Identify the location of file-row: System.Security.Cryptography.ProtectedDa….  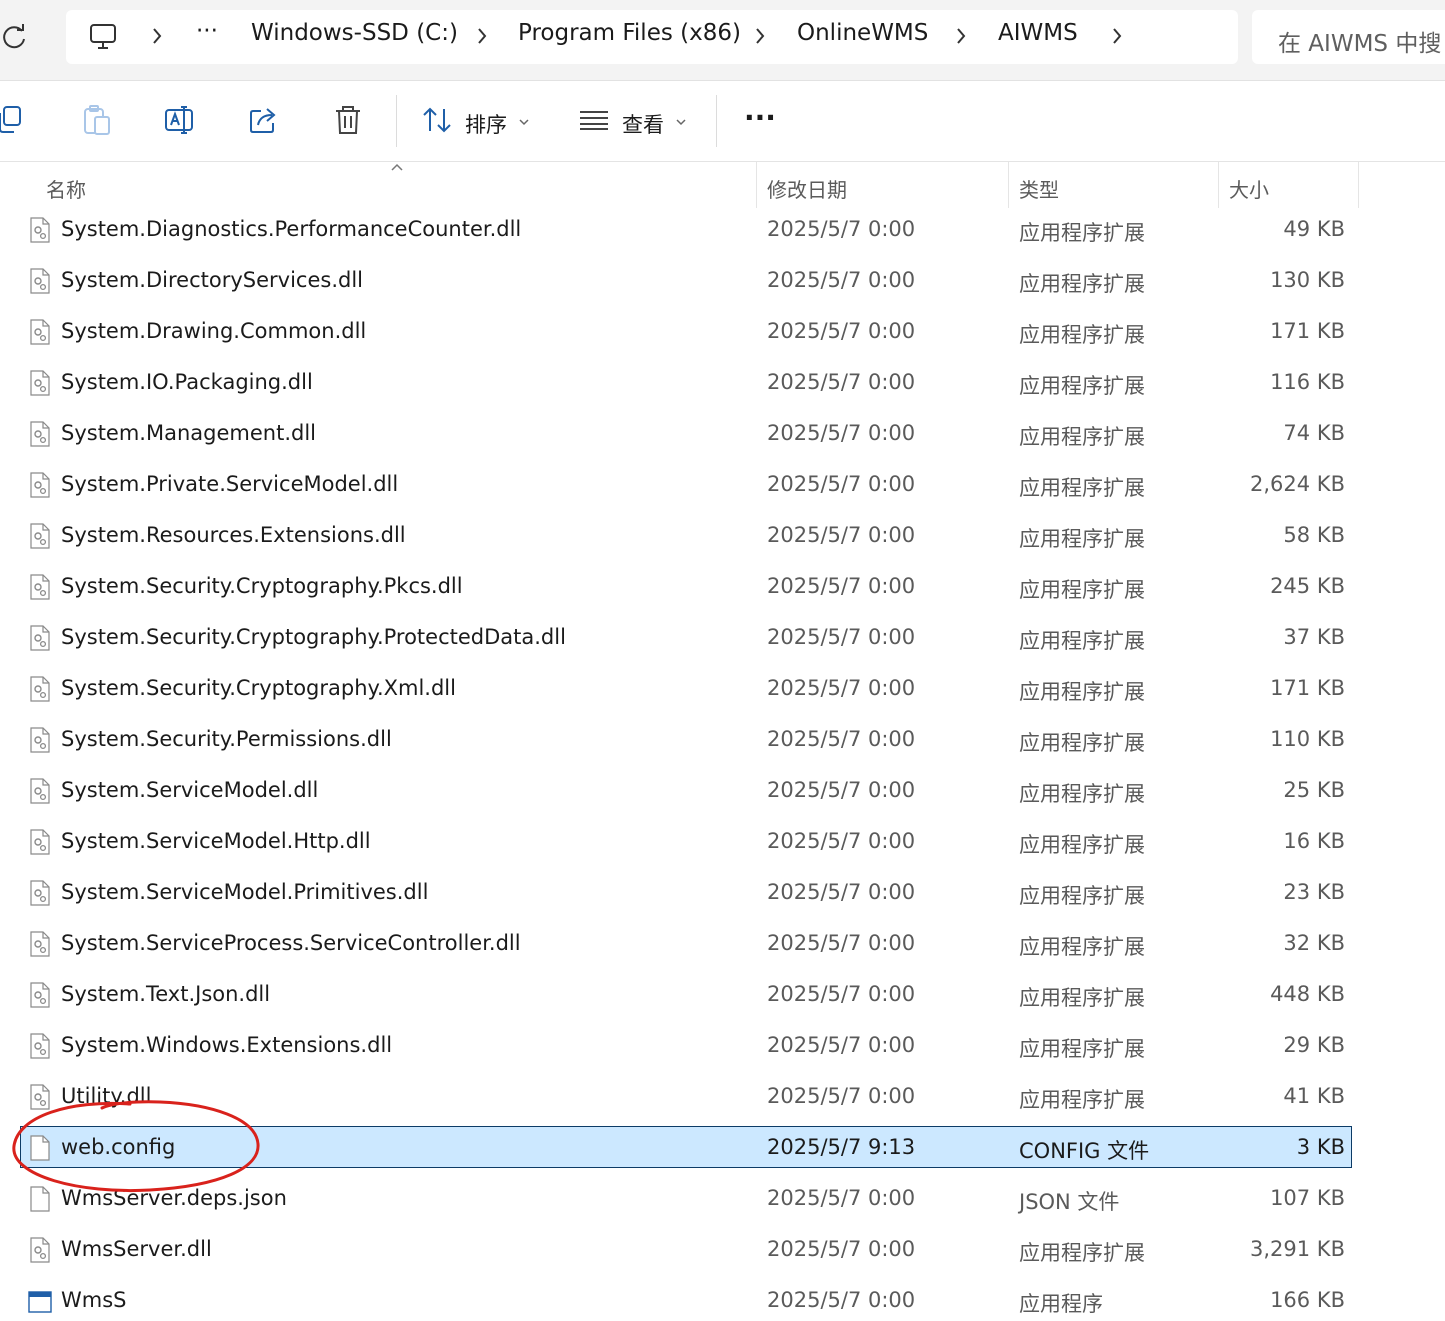
(686, 637).